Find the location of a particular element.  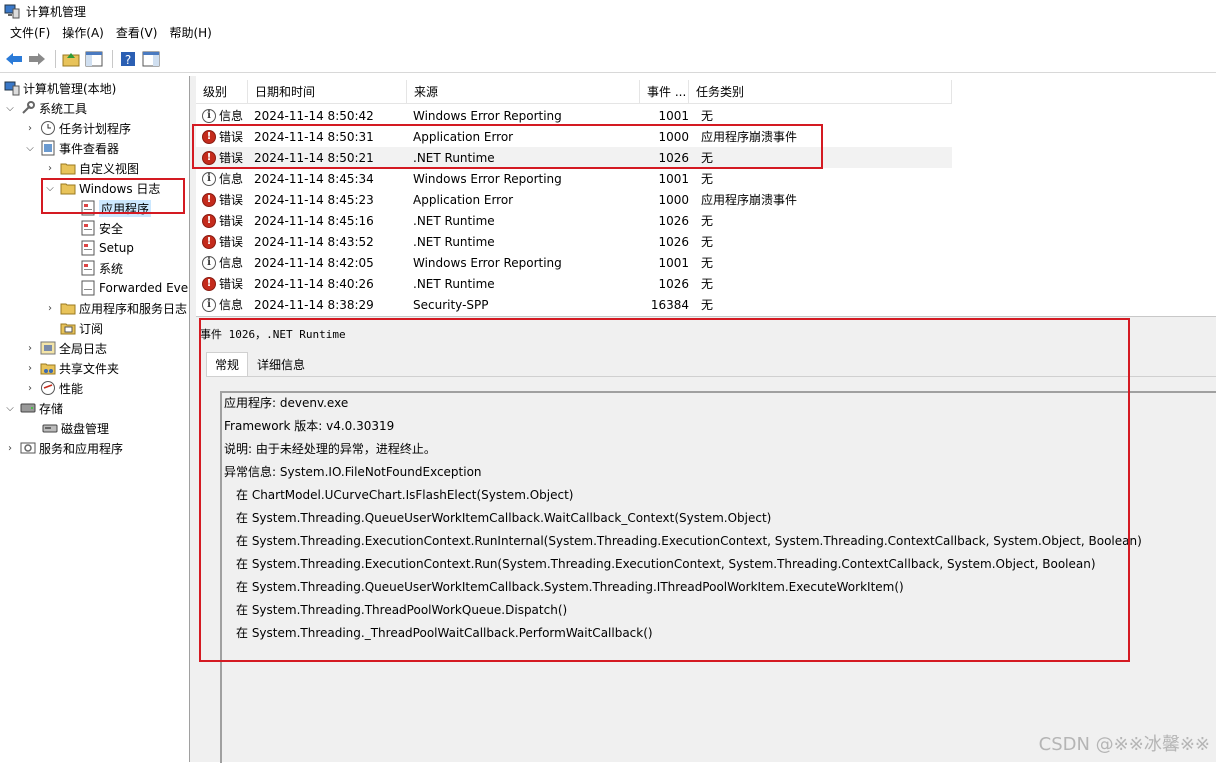

forward-arrow-icon is located at coordinates (37, 59).